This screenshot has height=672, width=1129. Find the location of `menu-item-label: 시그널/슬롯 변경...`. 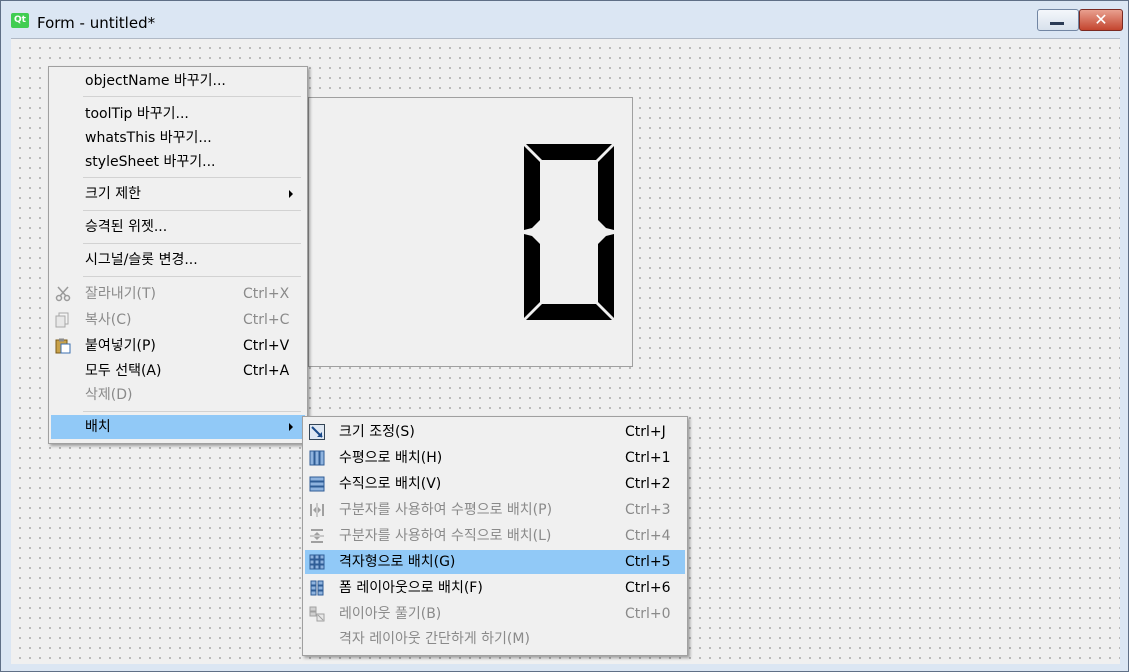

menu-item-label: 시그널/슬롯 변경... is located at coordinates (141, 260).